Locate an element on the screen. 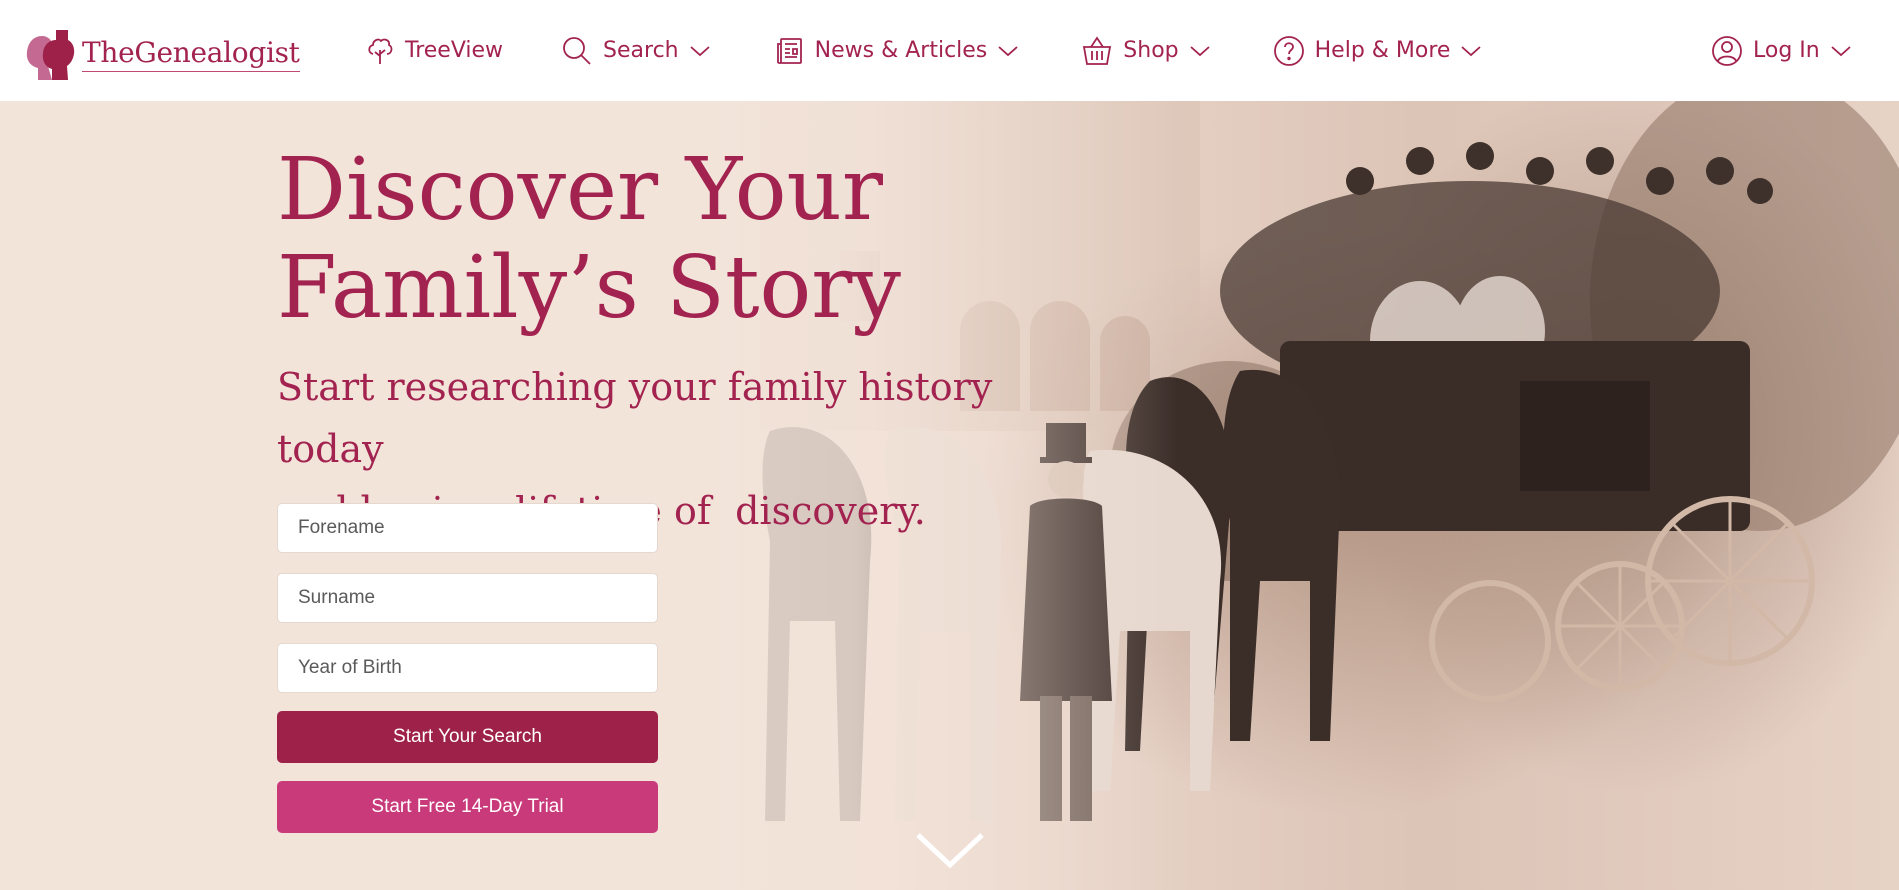 This screenshot has height=890, width=1899. nav-item-treeview: TreeView is located at coordinates (434, 51).